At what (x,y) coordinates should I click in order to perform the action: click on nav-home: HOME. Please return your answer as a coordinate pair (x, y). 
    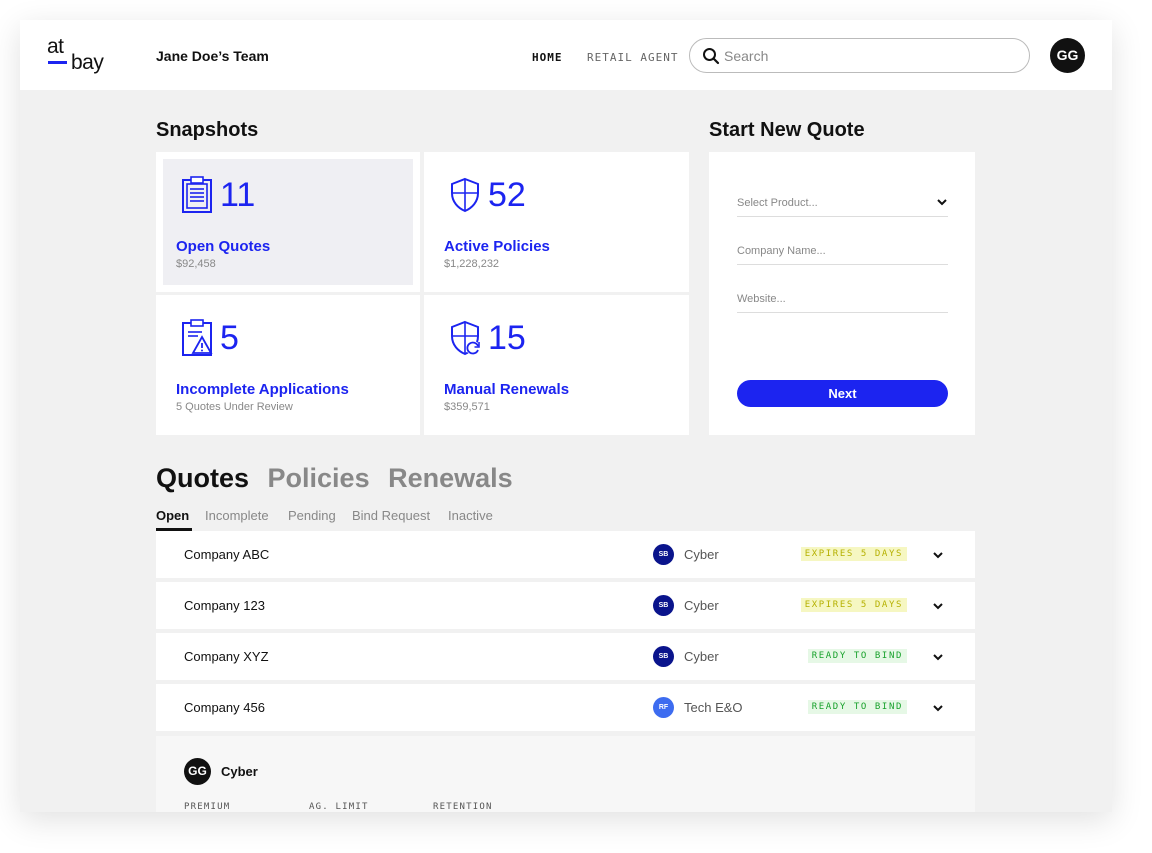
    Looking at the image, I should click on (547, 57).